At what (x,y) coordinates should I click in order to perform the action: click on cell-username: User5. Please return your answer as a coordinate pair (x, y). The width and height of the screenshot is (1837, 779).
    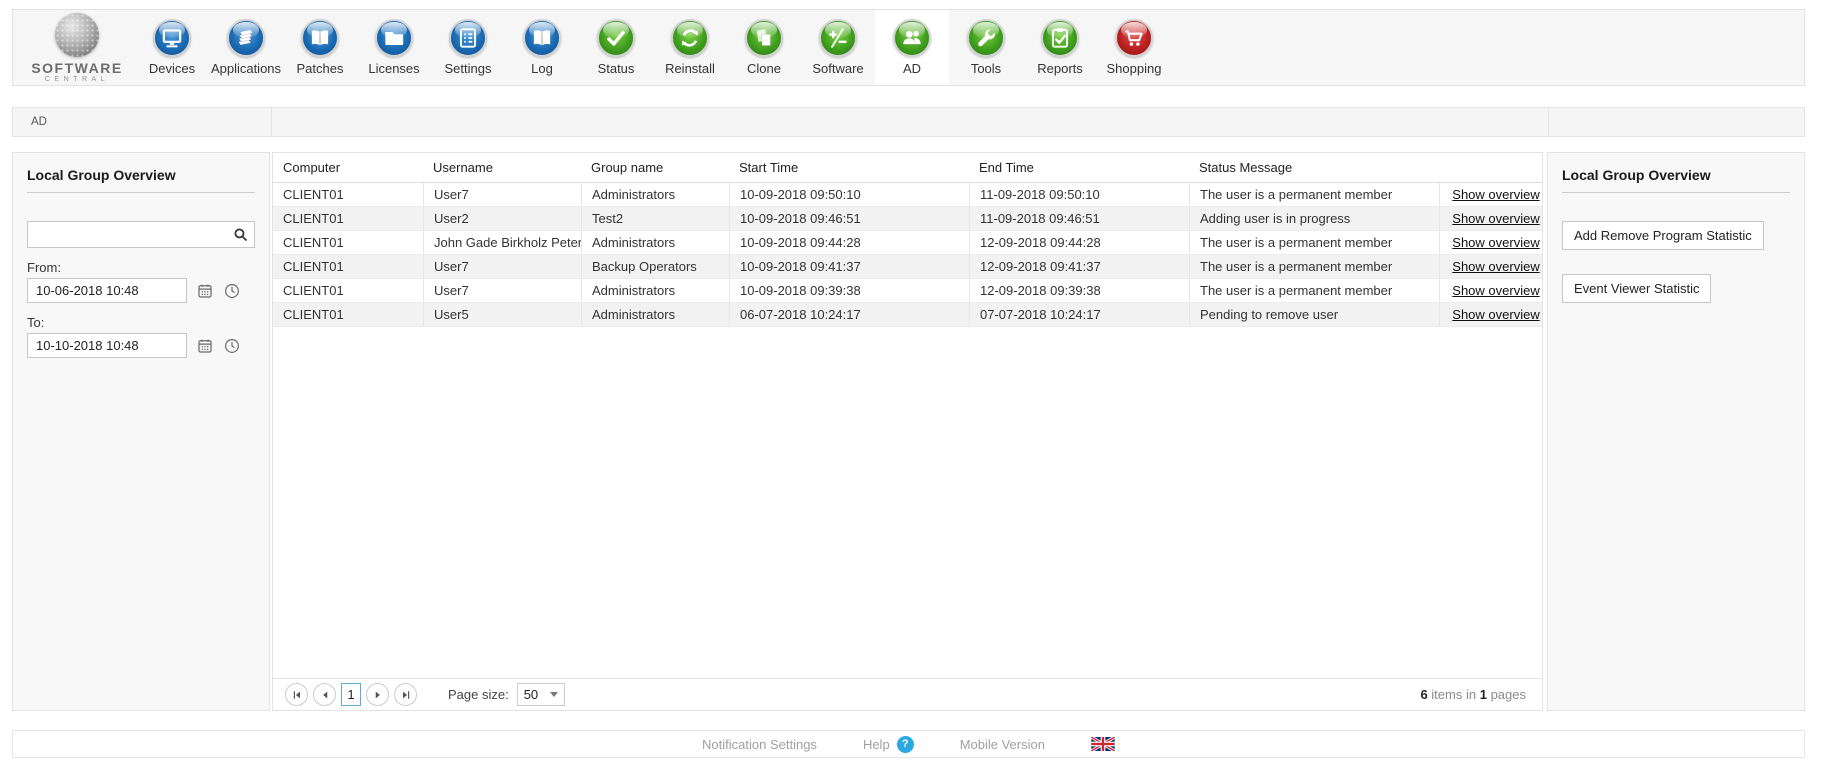
    Looking at the image, I should click on (502, 314).